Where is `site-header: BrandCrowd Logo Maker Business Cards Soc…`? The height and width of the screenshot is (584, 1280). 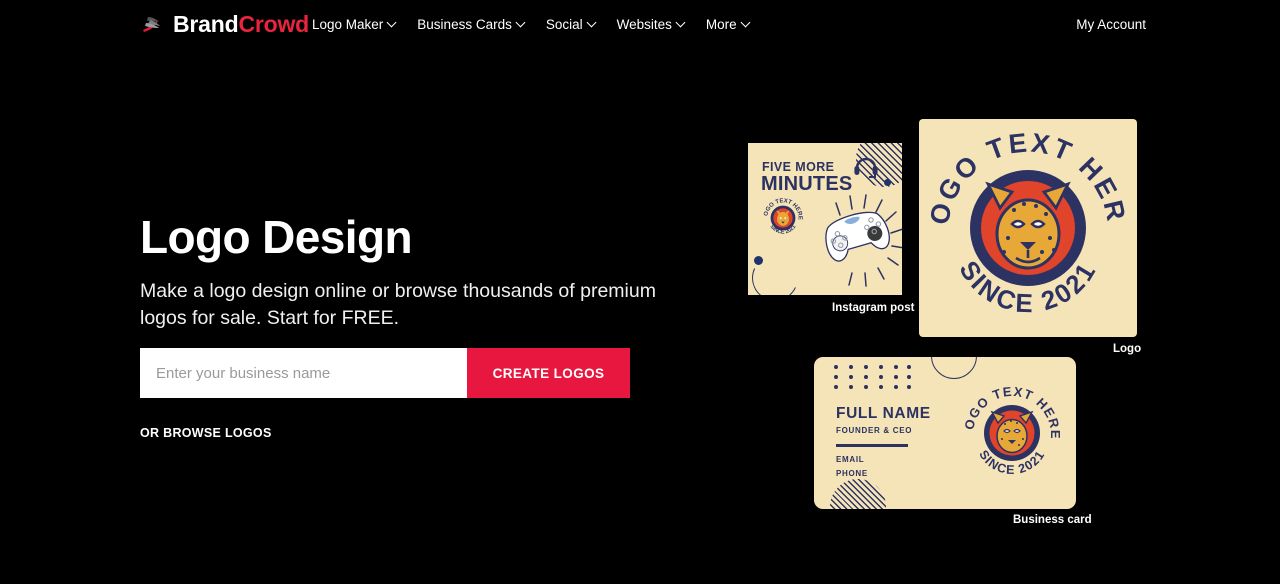
site-header: BrandCrowd Logo Maker Business Cards Soc… is located at coordinates (640, 25).